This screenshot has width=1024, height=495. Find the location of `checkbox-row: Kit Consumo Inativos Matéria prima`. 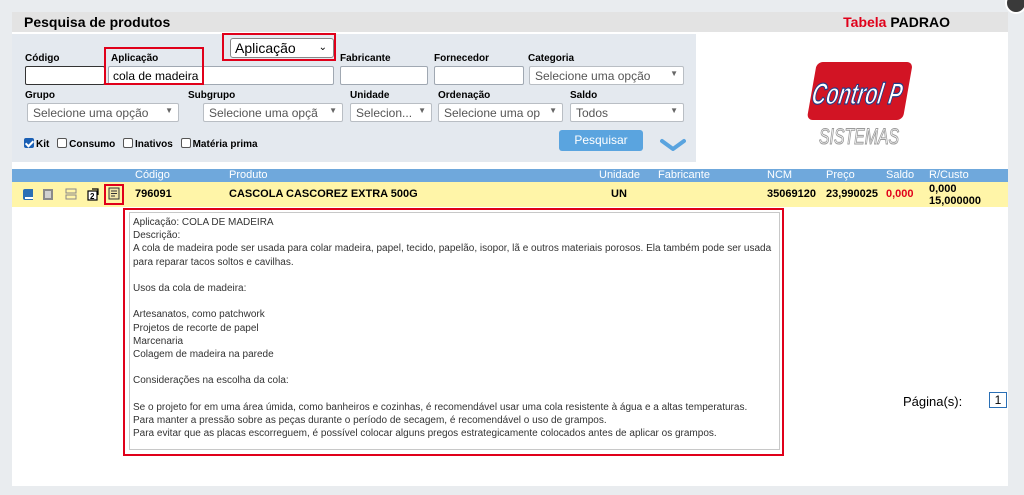

checkbox-row: Kit Consumo Inativos Matéria prima is located at coordinates (143, 144).